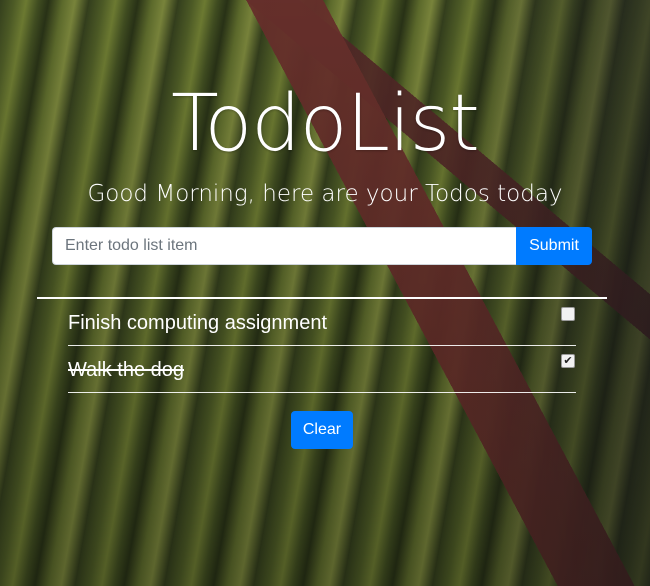 The width and height of the screenshot is (650, 586). I want to click on todo-form: Submit, so click(322, 246).